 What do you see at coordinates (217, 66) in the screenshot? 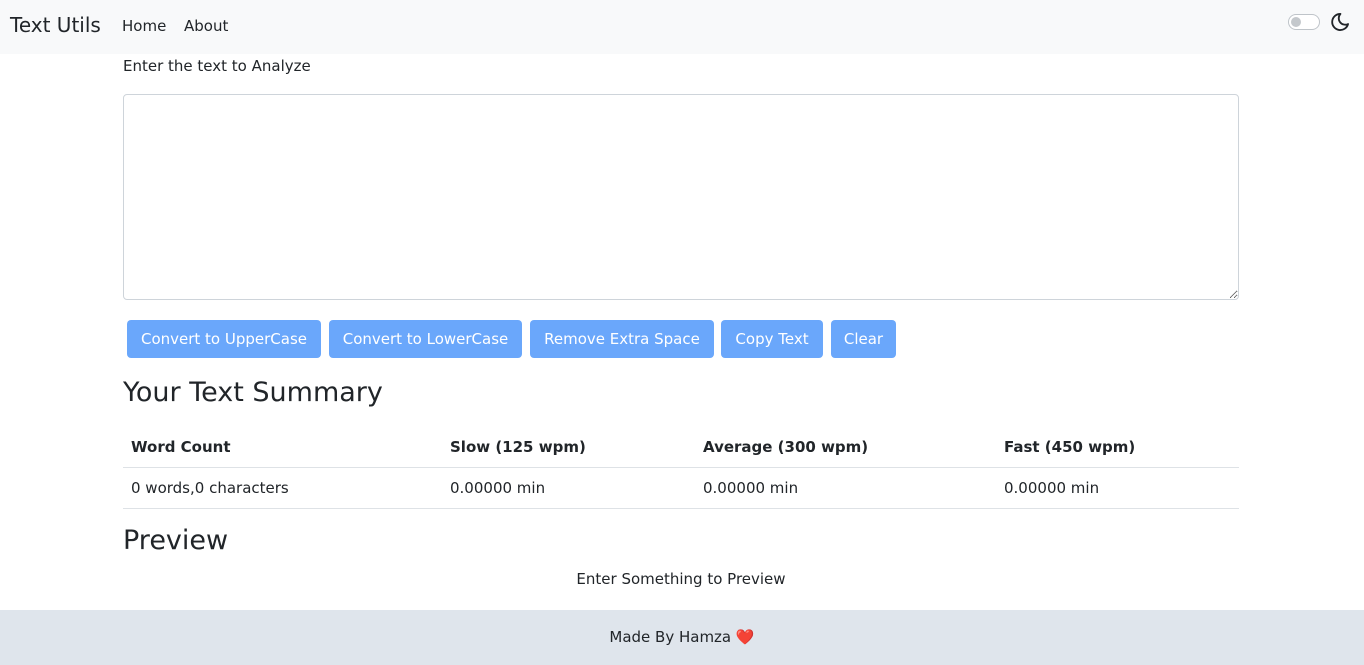
I see `textarea-label: Enter the text to Analyze` at bounding box center [217, 66].